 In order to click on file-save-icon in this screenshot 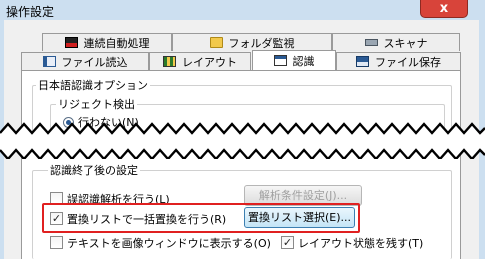, I will do `click(362, 61)`.